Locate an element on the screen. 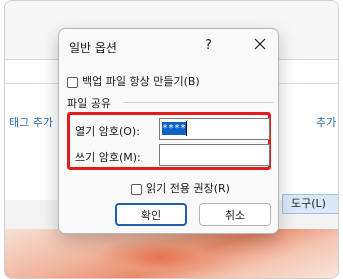 The height and width of the screenshot is (279, 343). backup-checkbox-row: 백업 파일 항상 만들기(B) is located at coordinates (133, 81).